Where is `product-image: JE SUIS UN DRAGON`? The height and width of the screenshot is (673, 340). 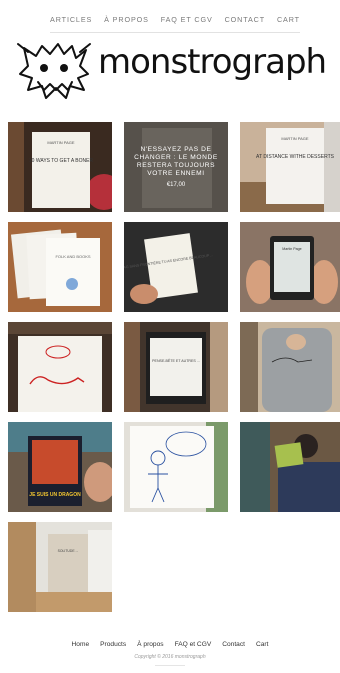
product-image: JE SUIS UN DRAGON is located at coordinates (60, 467).